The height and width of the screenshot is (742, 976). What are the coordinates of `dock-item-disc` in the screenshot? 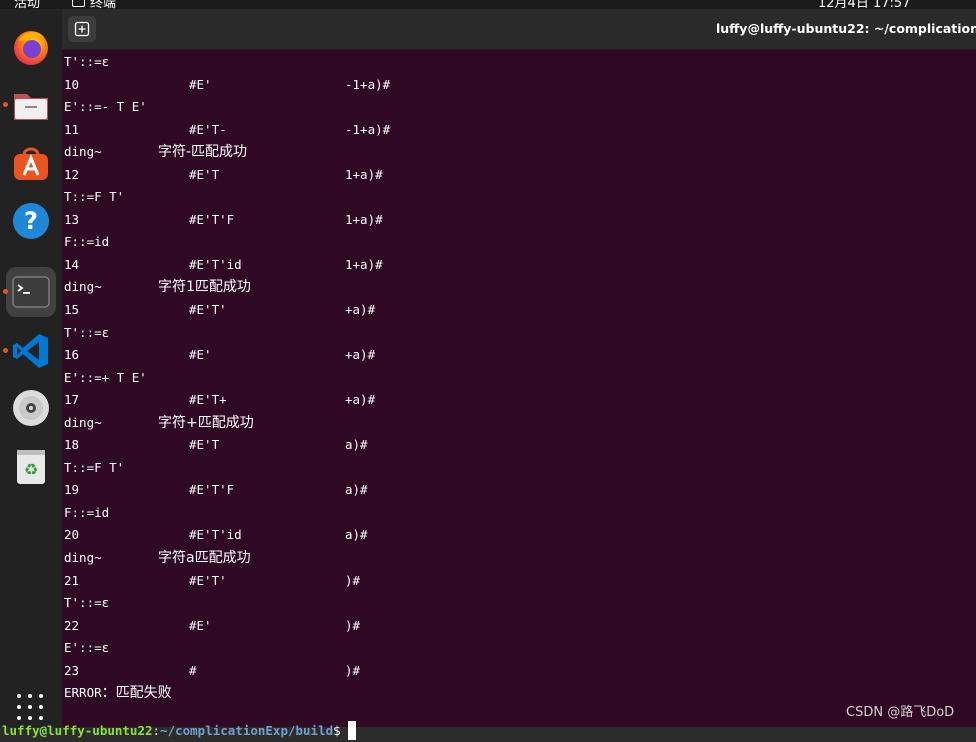 It's located at (31, 408).